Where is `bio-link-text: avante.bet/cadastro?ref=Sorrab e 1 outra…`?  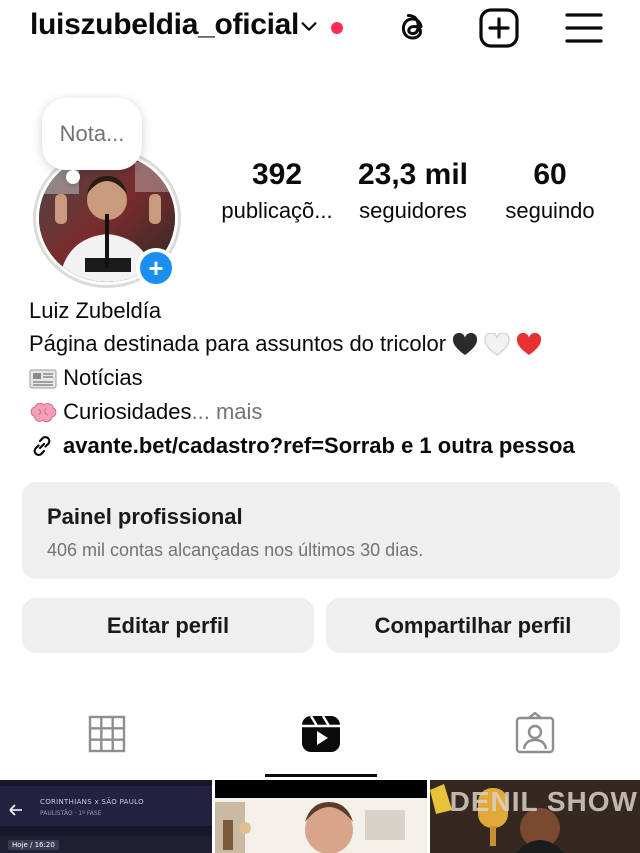 bio-link-text: avante.bet/cadastro?ref=Sorrab e 1 outra… is located at coordinates (319, 445).